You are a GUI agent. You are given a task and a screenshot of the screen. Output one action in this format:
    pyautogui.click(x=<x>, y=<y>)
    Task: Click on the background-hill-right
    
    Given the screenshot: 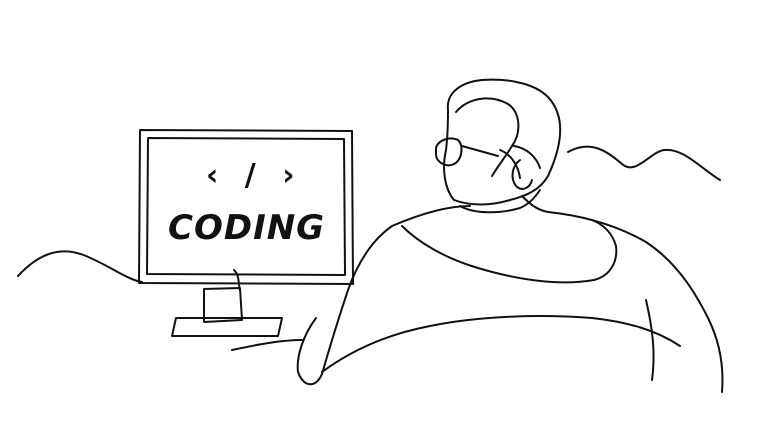 What is the action you would take?
    pyautogui.click(x=644, y=163)
    